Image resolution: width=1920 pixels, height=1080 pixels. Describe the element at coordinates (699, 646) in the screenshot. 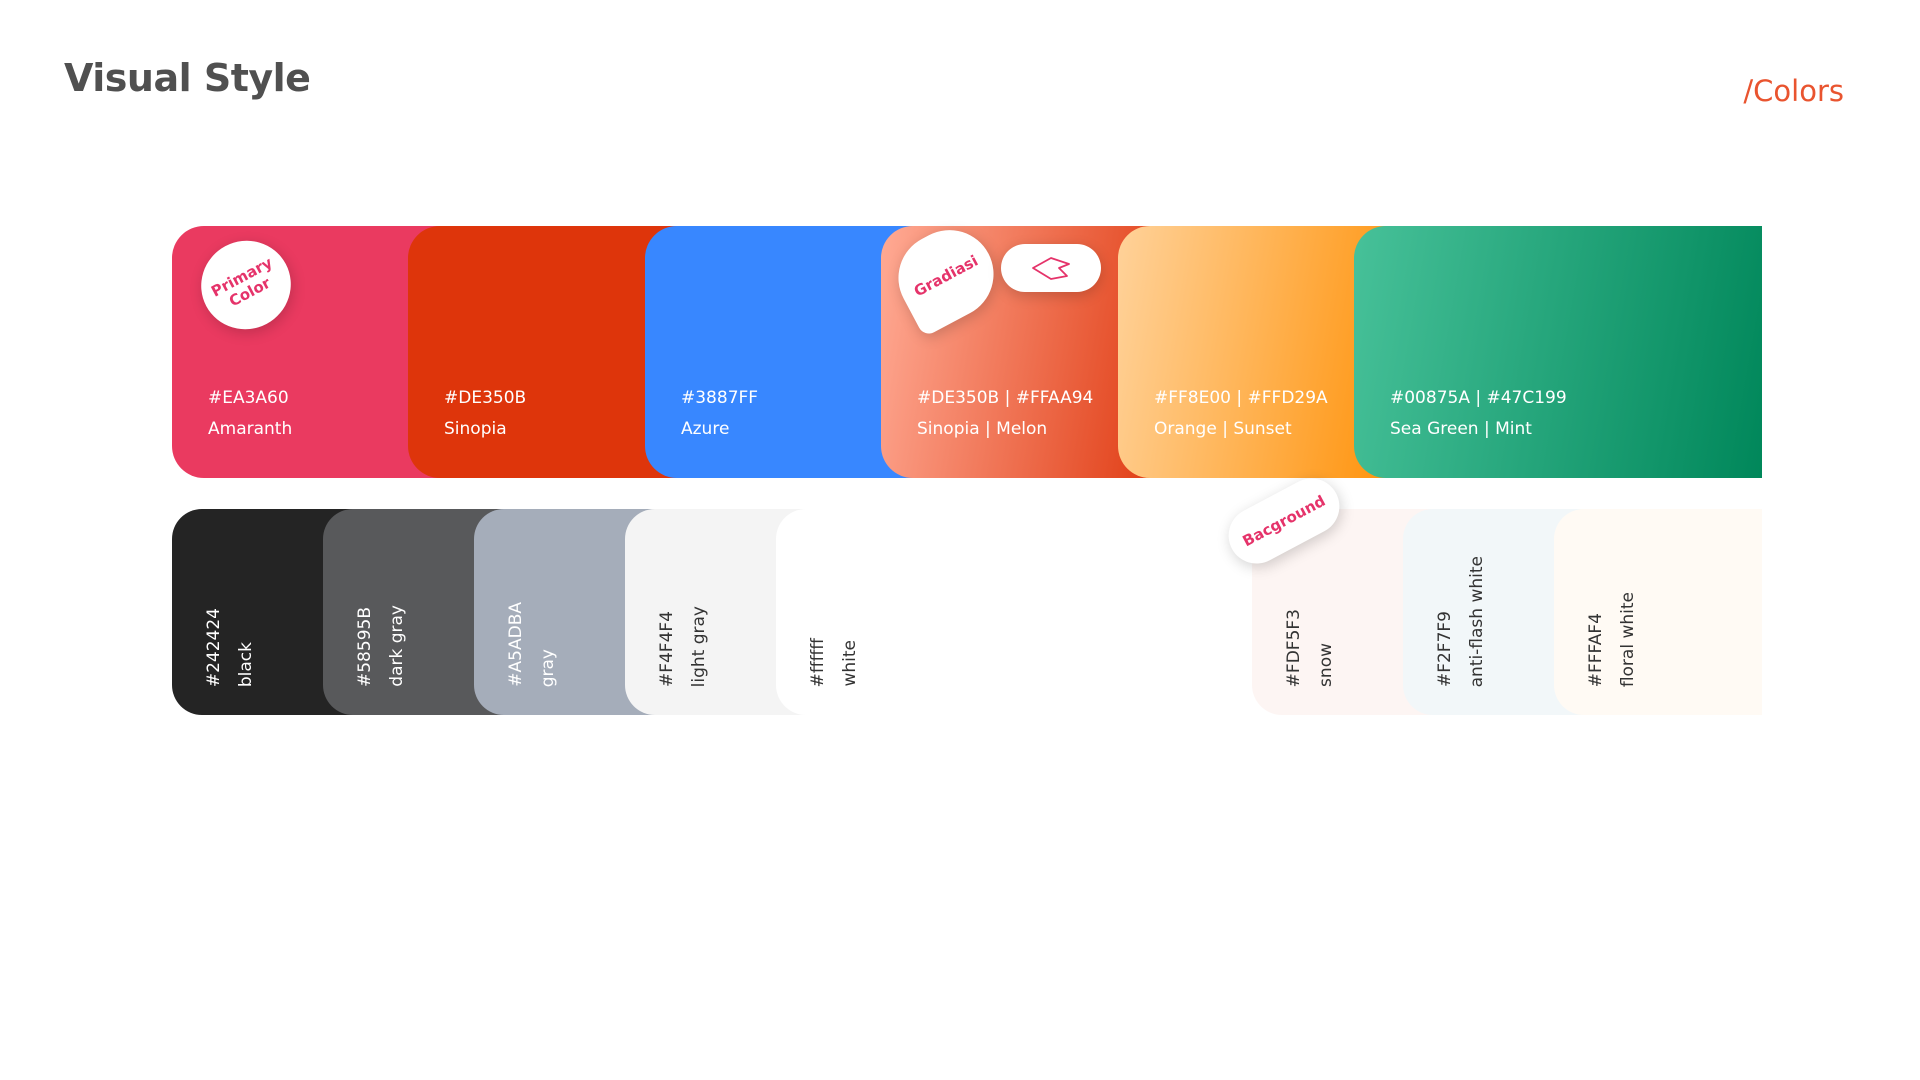

I see `tile-name: light gray` at that location.